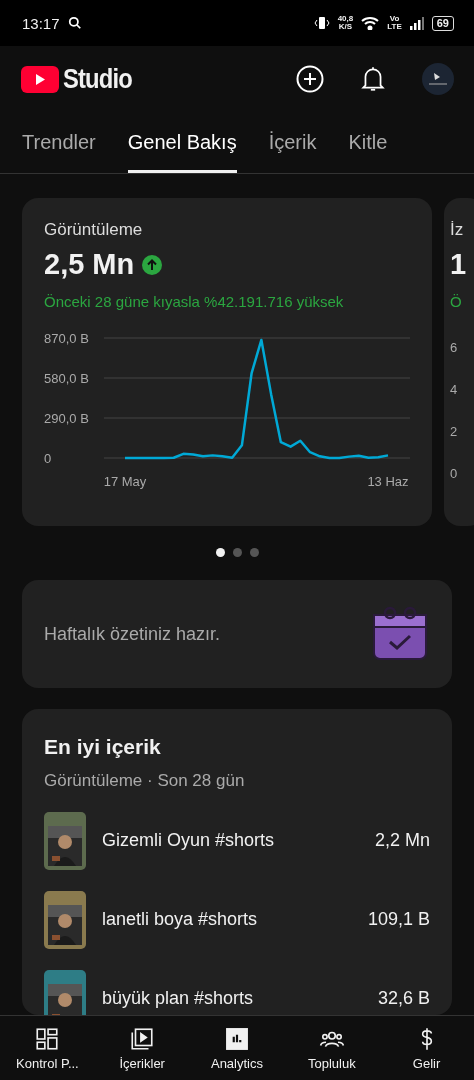  What do you see at coordinates (454, 431) in the screenshot?
I see `axis-label: 2` at bounding box center [454, 431].